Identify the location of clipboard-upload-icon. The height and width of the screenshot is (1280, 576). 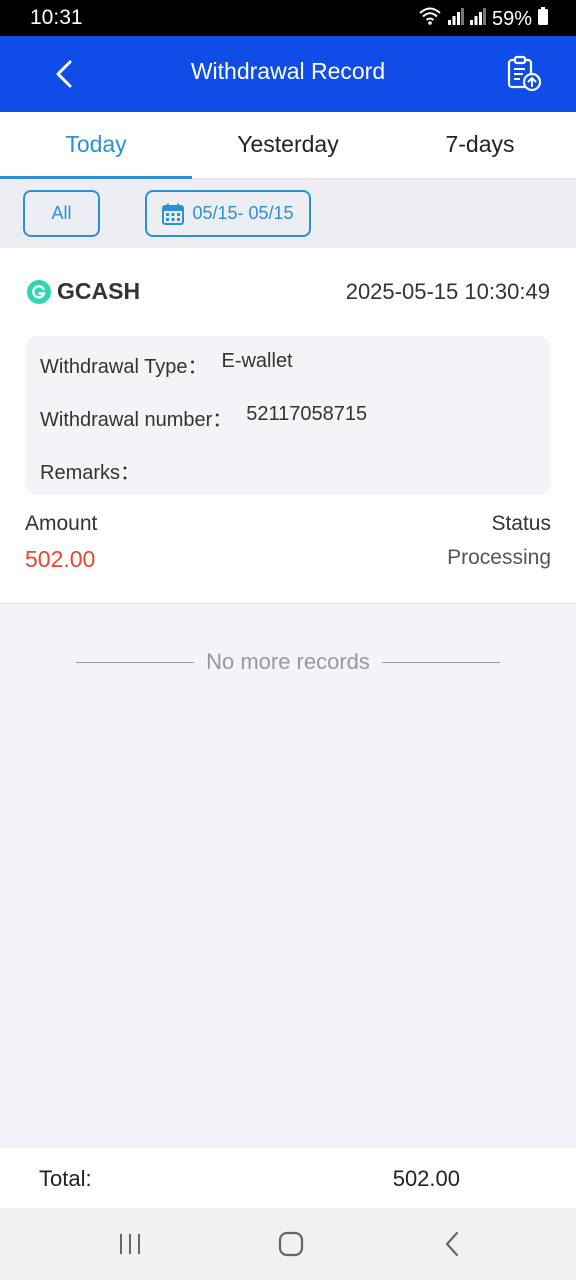
(524, 73).